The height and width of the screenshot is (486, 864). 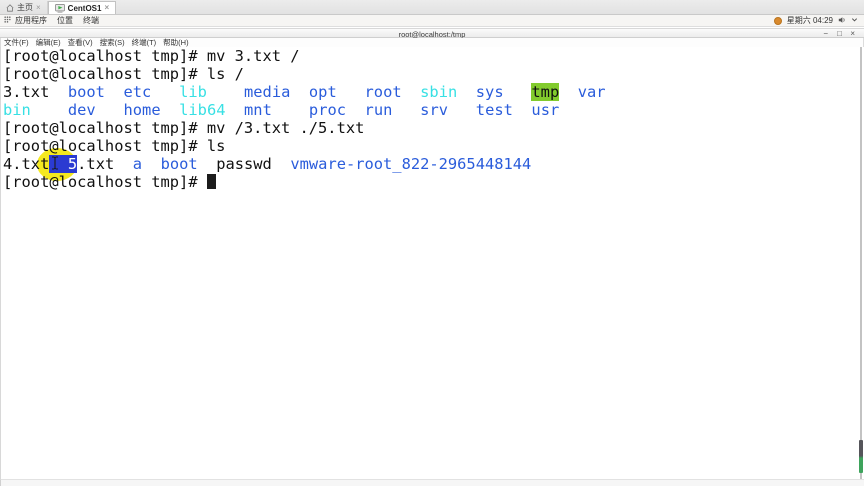 I want to click on terminal-text-segment: a, so click(x=137, y=164).